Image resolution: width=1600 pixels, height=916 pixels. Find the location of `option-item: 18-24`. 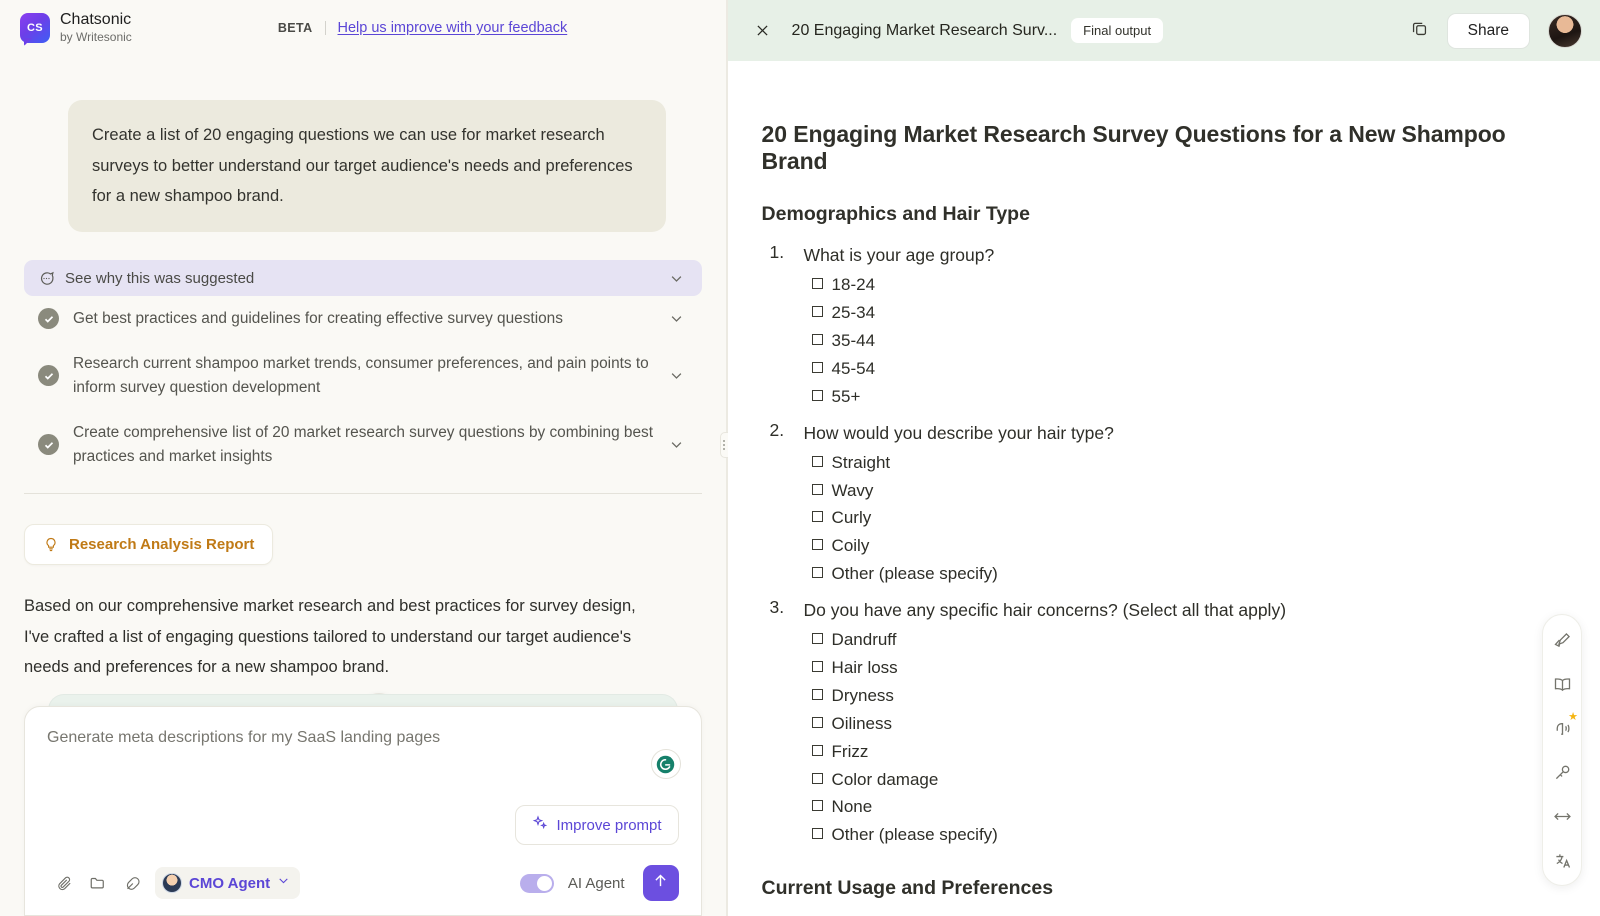

option-item: 18-24 is located at coordinates (1157, 285).